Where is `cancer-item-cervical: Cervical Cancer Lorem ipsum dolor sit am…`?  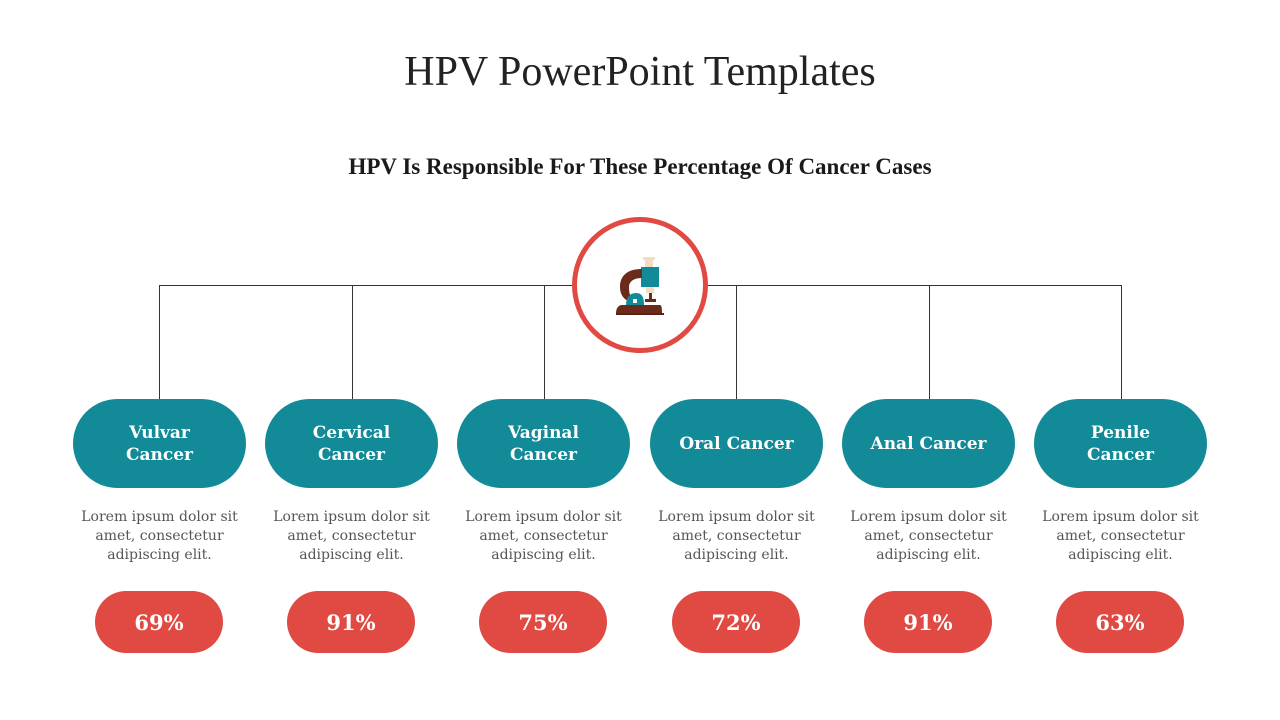
cancer-item-cervical: Cervical Cancer Lorem ipsum dolor sit am… is located at coordinates (351, 526).